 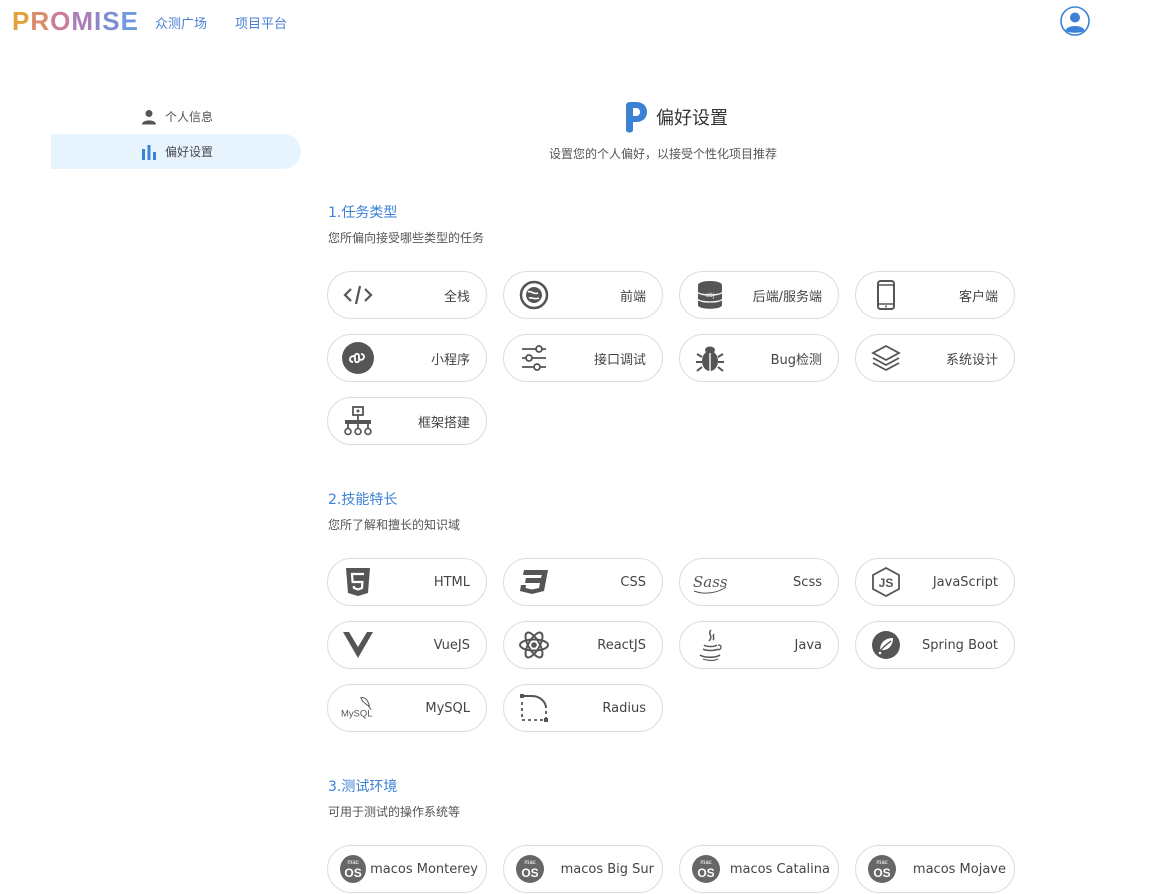 I want to click on chip-label: VueJS, so click(x=451, y=645).